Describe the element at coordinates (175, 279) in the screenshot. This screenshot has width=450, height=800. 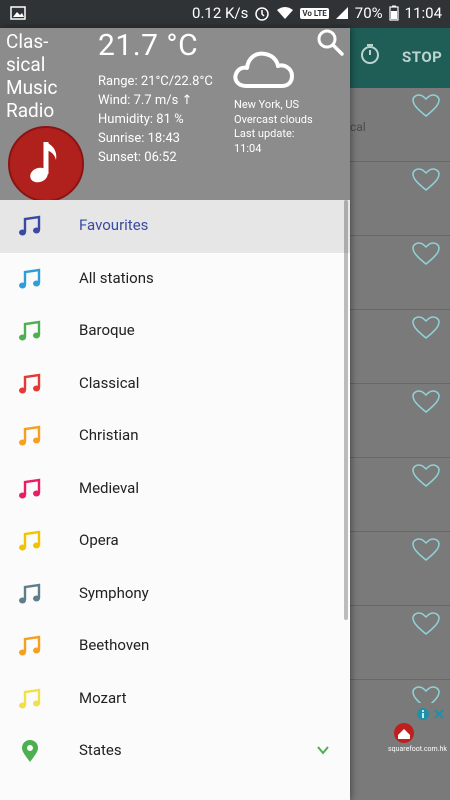
I see `menu-item-all-stations: All stations` at that location.